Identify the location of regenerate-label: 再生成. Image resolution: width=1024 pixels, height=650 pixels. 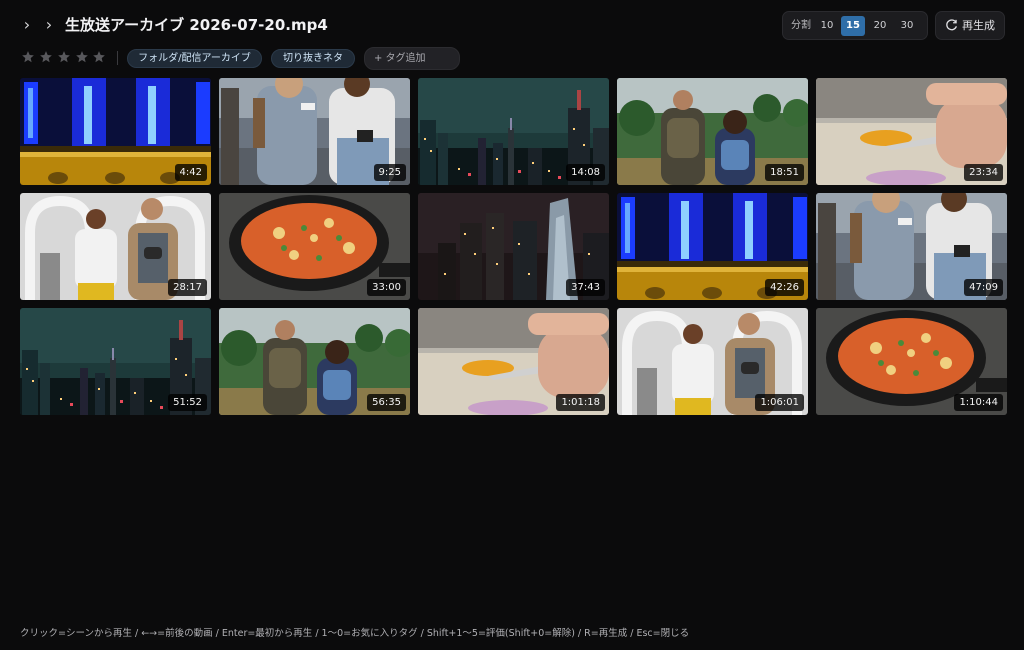
(978, 25).